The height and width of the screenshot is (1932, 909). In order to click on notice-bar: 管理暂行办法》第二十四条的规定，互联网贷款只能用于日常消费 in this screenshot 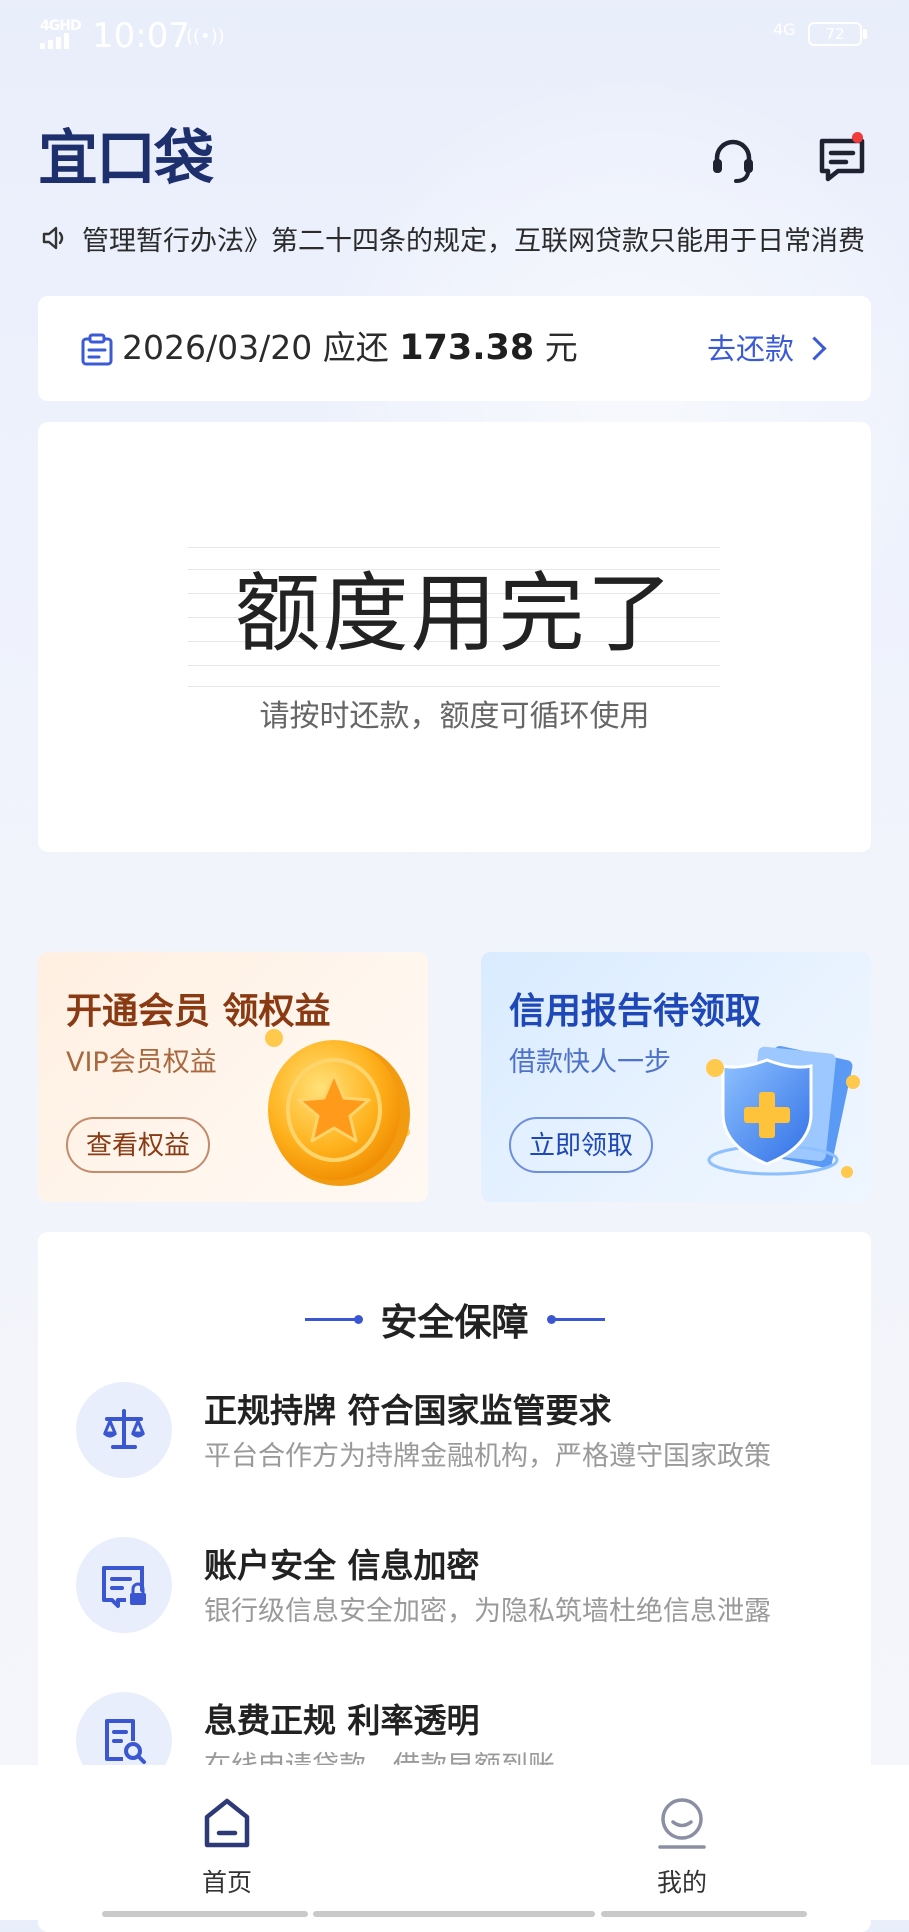, I will do `click(455, 238)`.